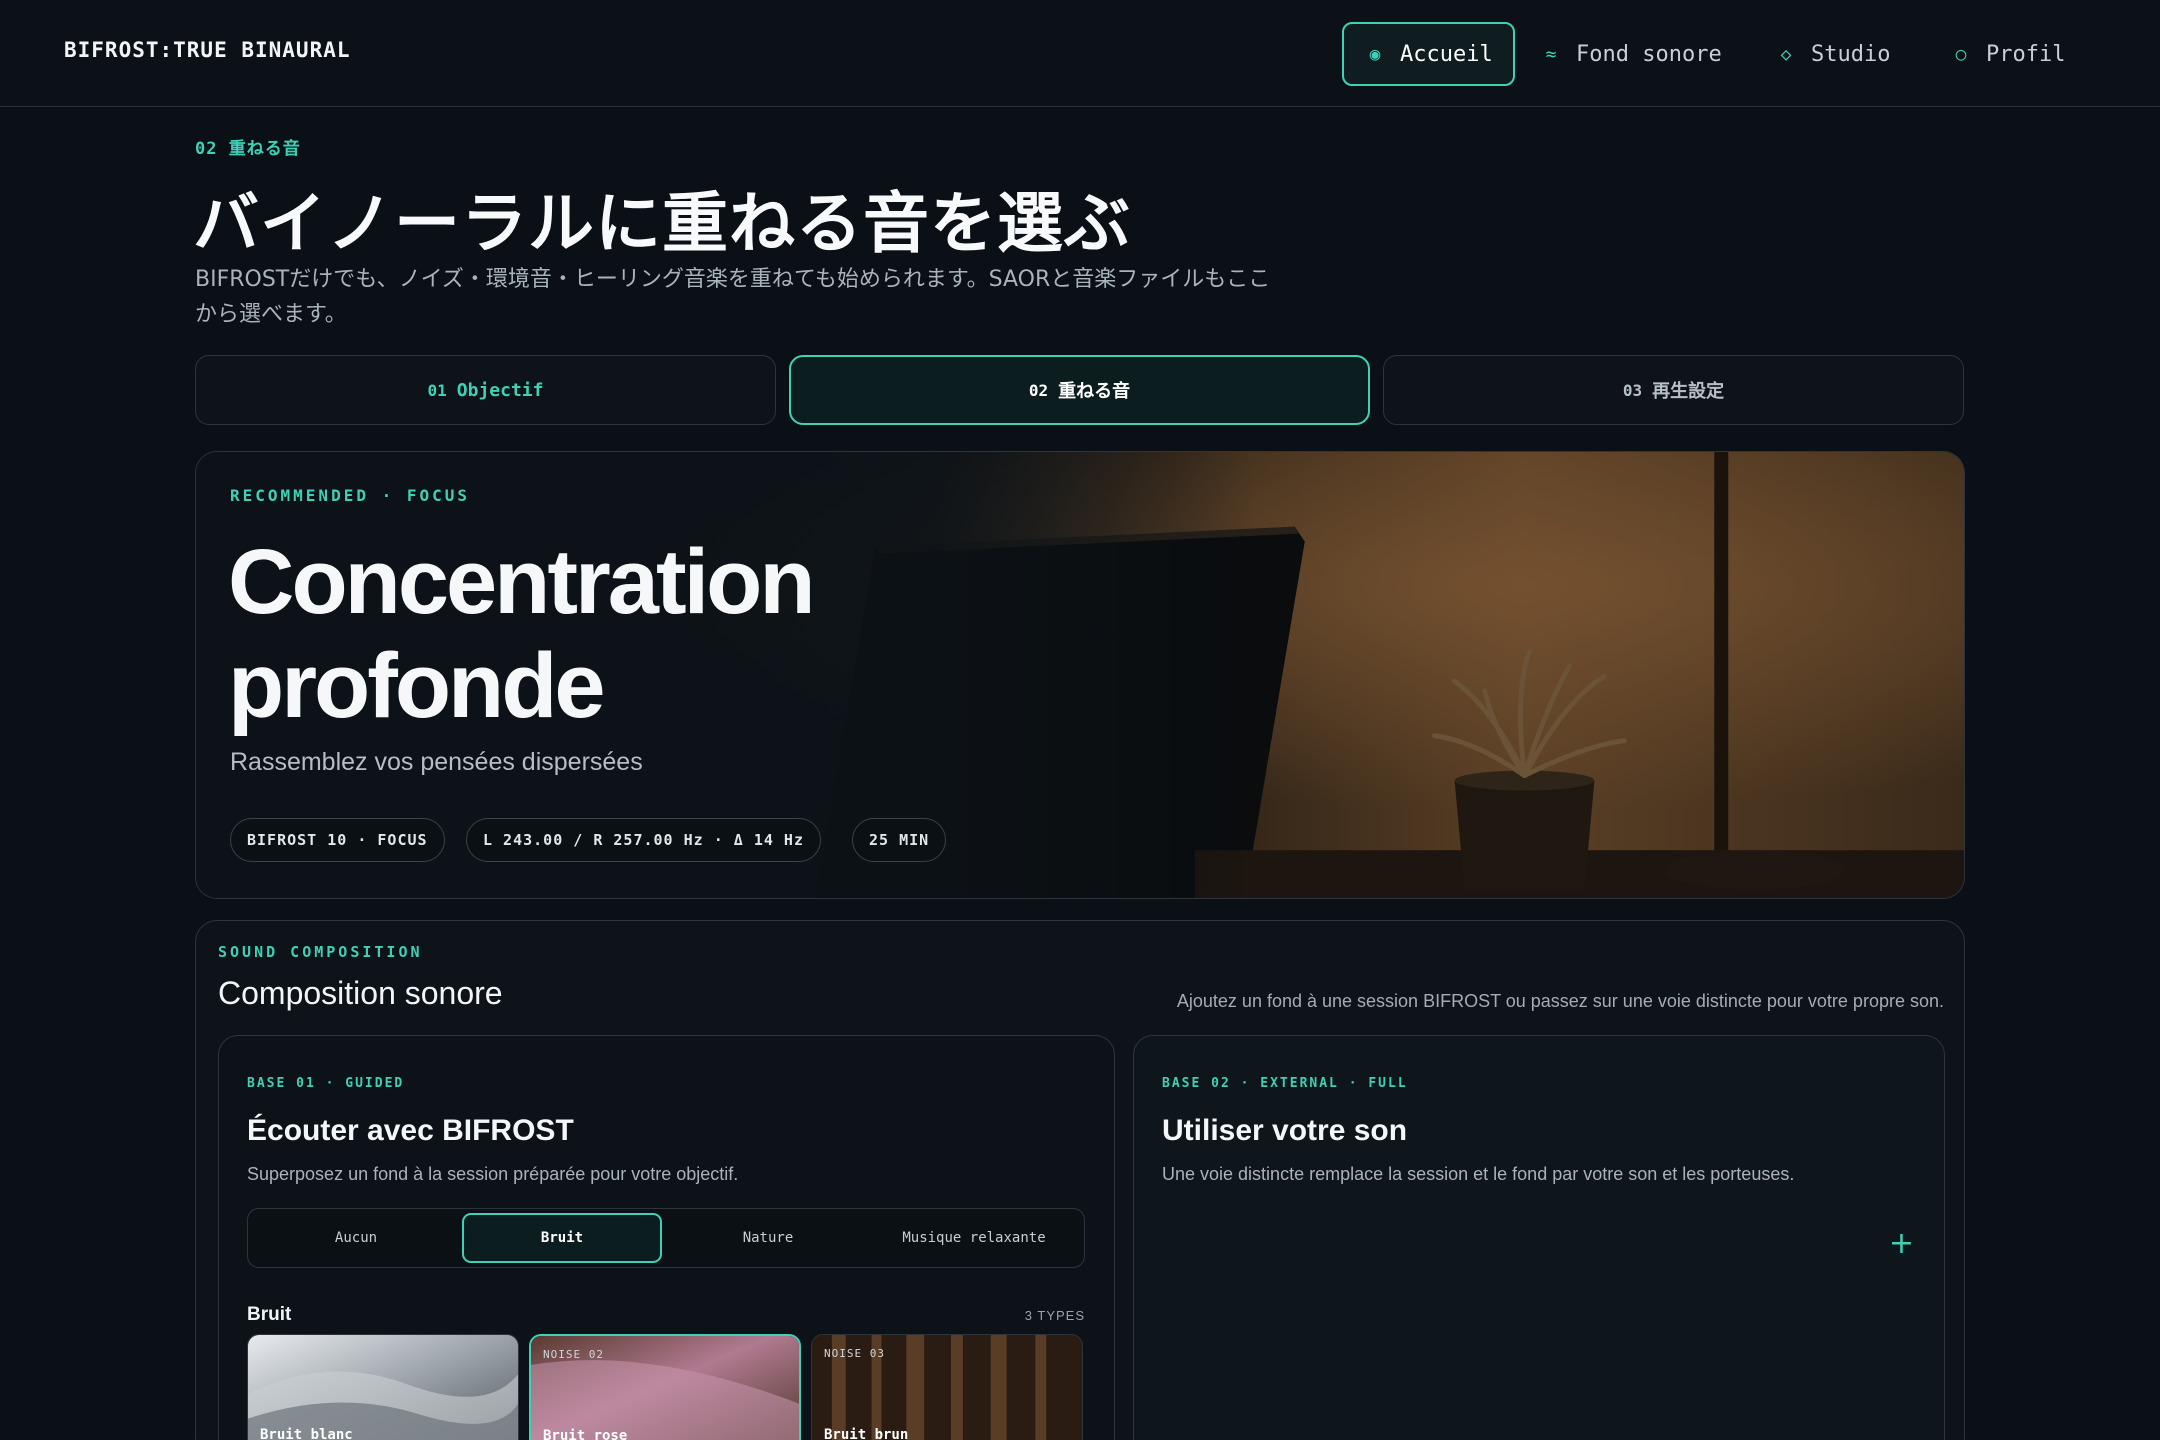 The width and height of the screenshot is (2160, 1440). Describe the element at coordinates (866, 1433) in the screenshot. I see `tile-name: Bruit brun` at that location.